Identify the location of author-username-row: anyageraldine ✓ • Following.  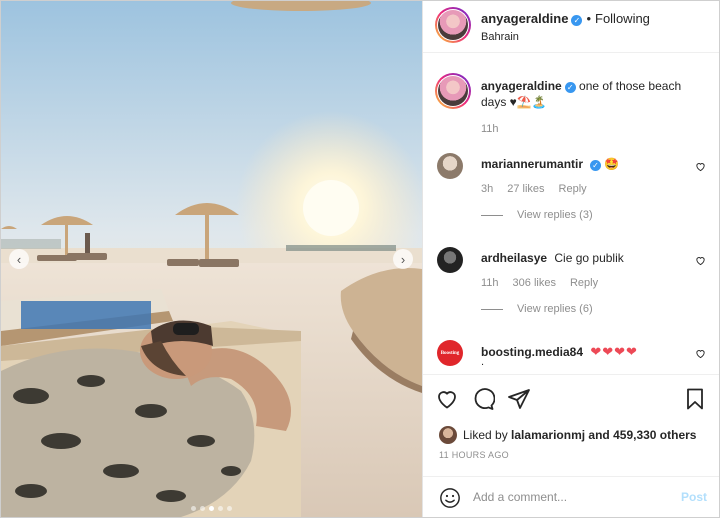
(565, 18).